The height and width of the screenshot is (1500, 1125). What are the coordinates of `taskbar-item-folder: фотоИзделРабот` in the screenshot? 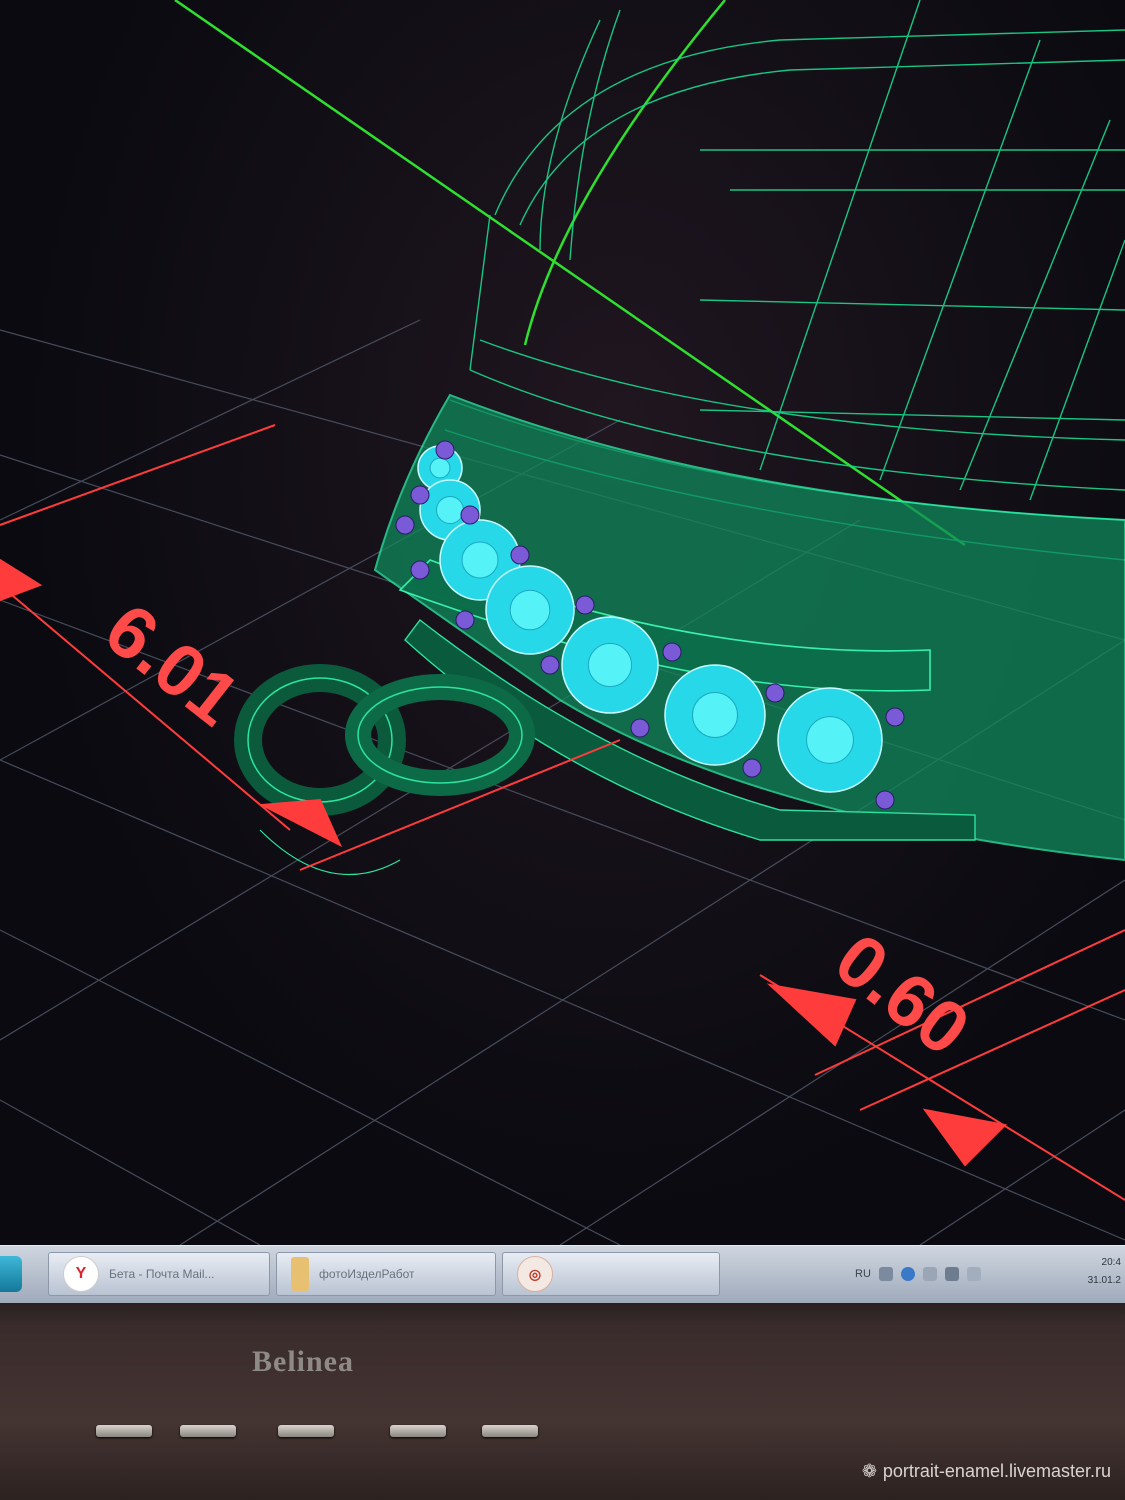 It's located at (386, 1274).